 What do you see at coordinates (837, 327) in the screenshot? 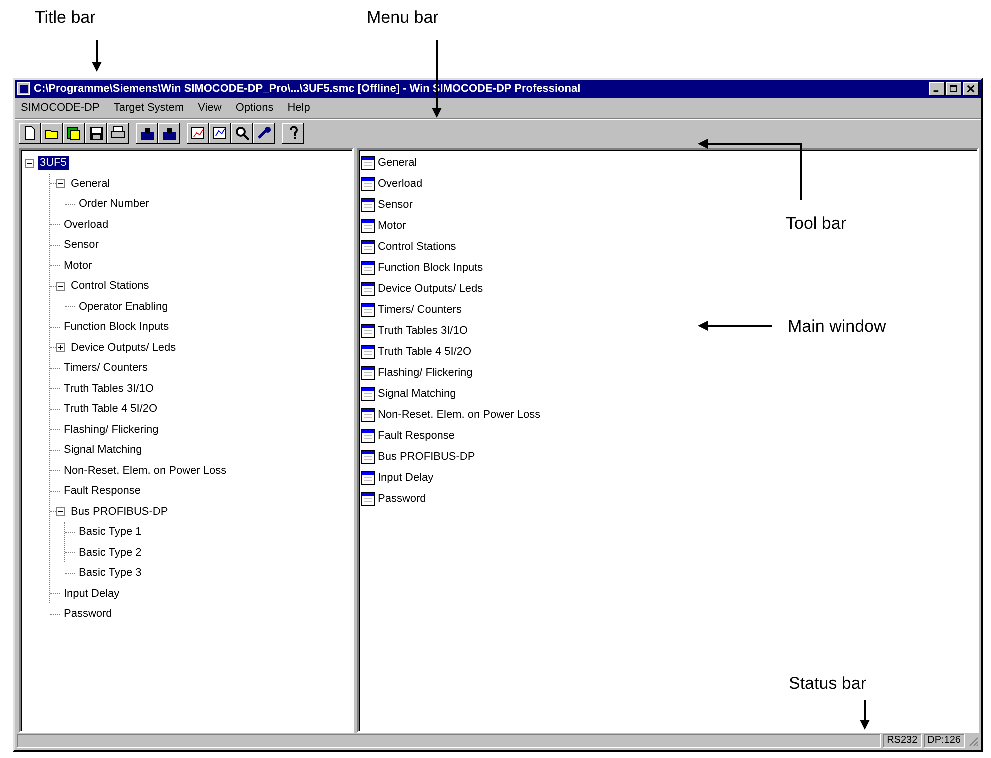
I see `callout-label: Main window` at bounding box center [837, 327].